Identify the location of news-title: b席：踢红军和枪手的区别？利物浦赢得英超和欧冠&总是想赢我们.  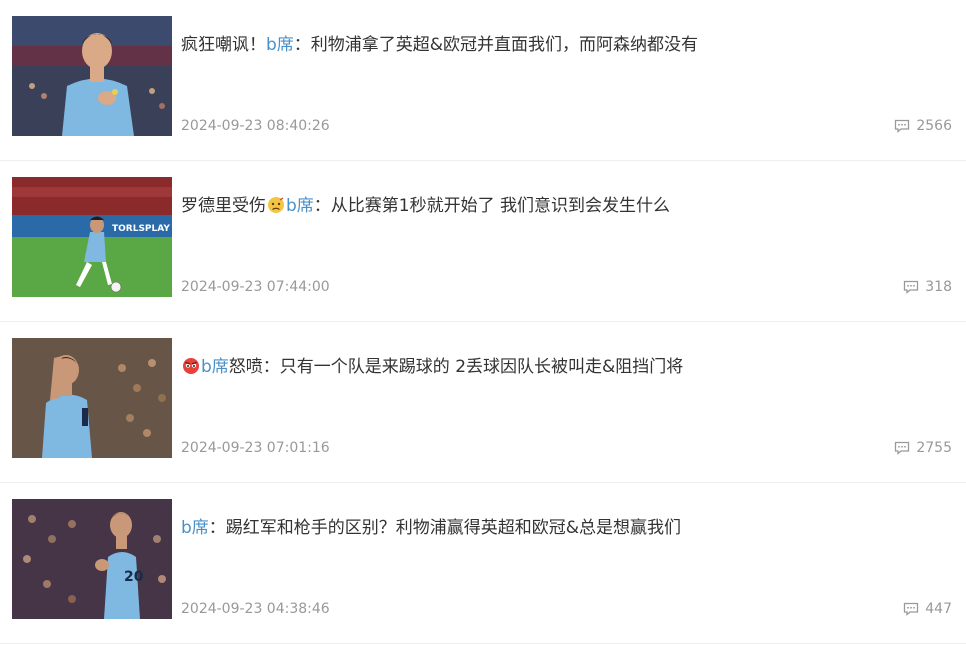
(431, 528).